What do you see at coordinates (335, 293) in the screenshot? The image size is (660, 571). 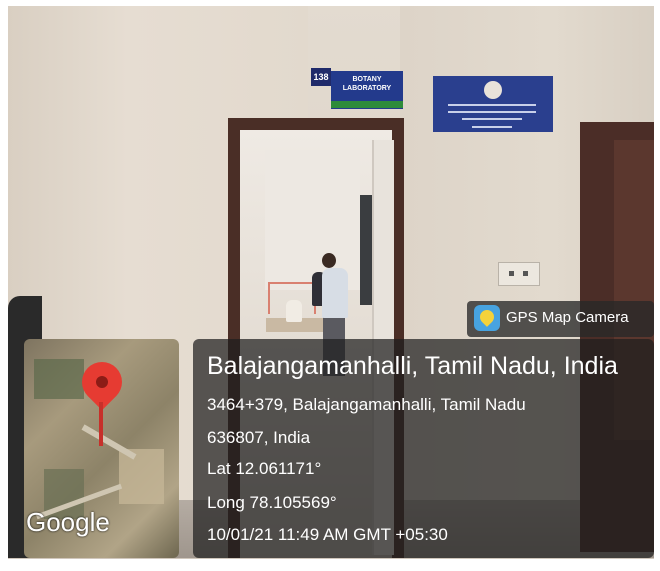 I see `person-standing` at bounding box center [335, 293].